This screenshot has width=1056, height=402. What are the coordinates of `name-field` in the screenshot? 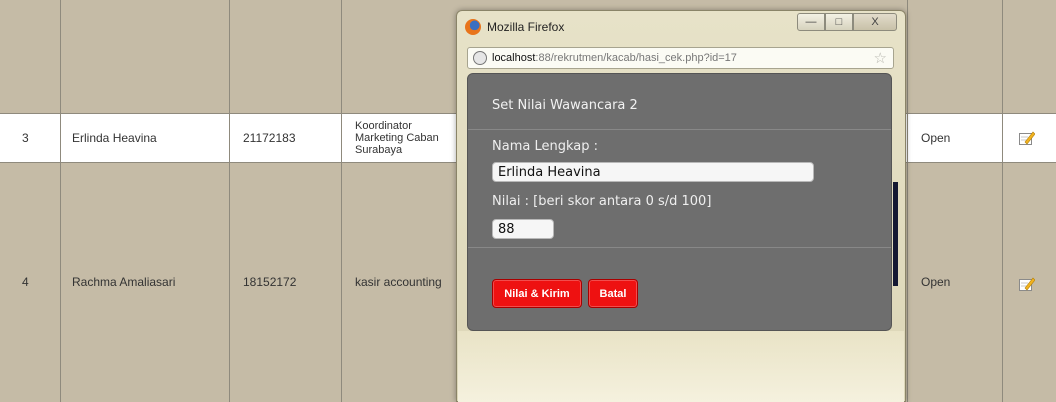 It's located at (653, 172).